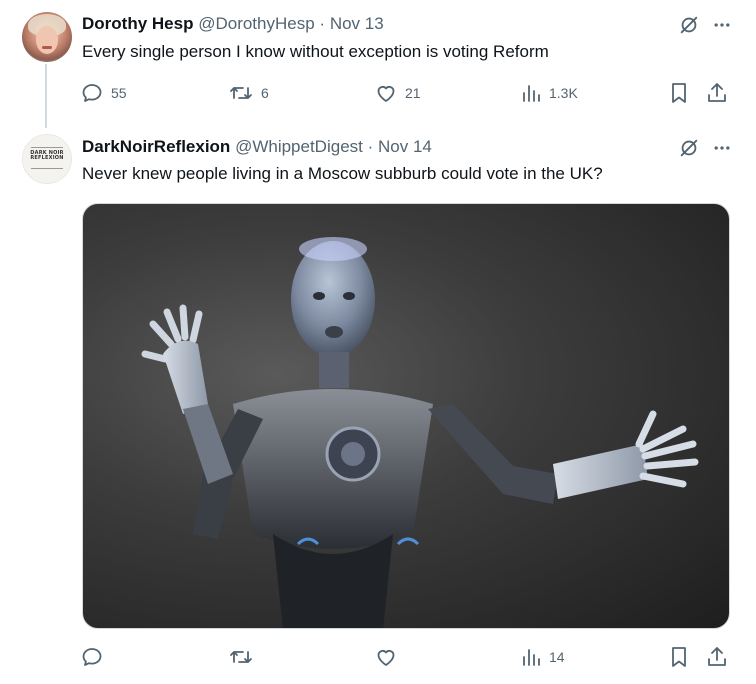  I want to click on views-button: 1.3K, so click(549, 93).